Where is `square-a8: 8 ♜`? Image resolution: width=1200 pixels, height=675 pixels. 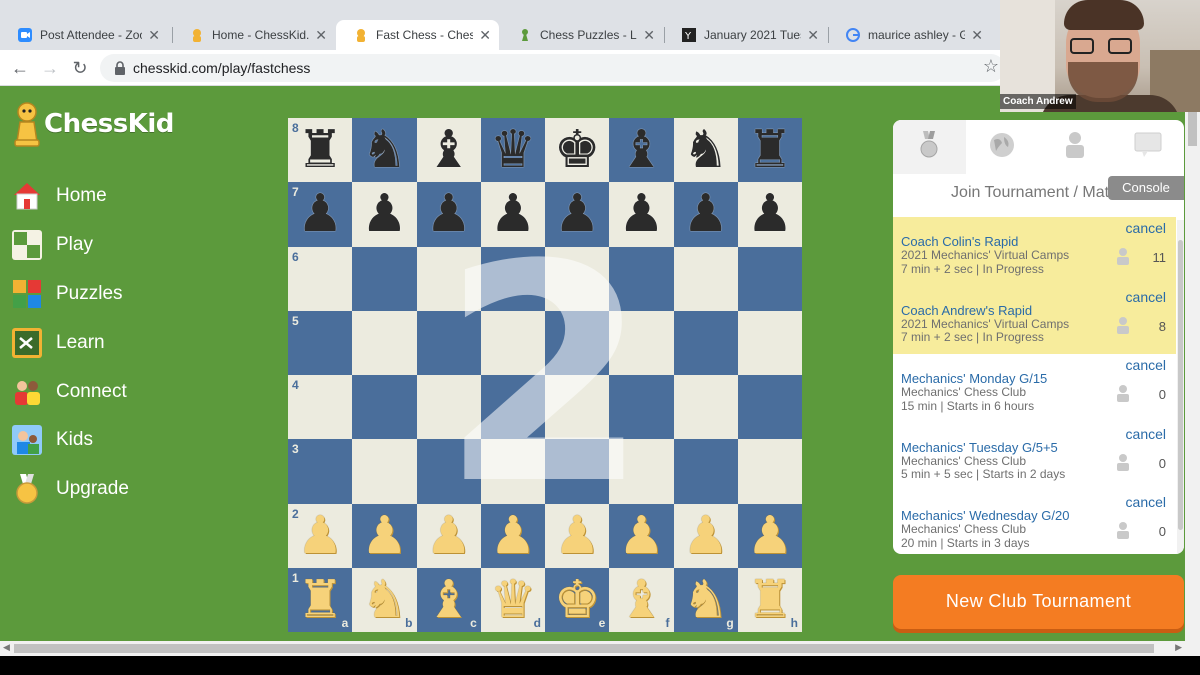
square-a8: 8 ♜ is located at coordinates (320, 150).